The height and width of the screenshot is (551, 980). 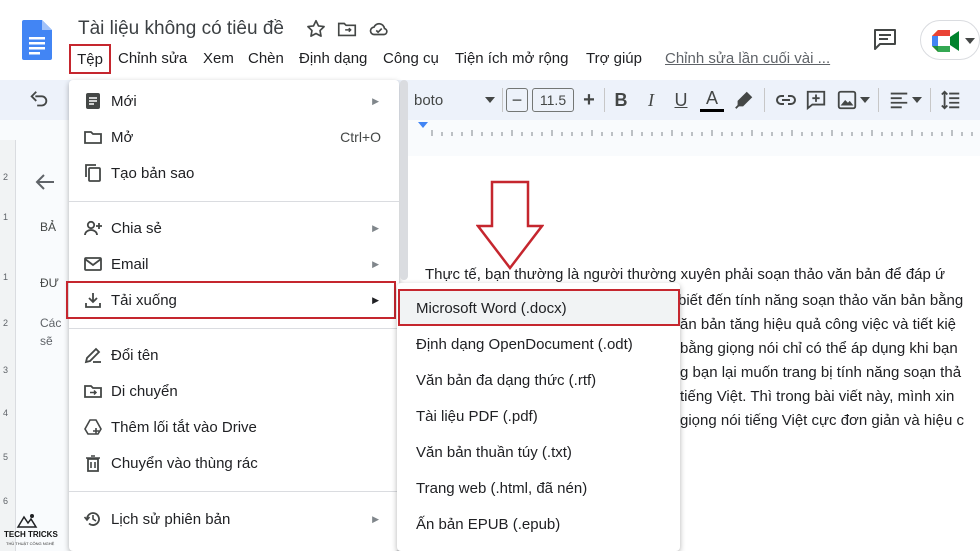 What do you see at coordinates (93, 101) in the screenshot?
I see `doc-icon` at bounding box center [93, 101].